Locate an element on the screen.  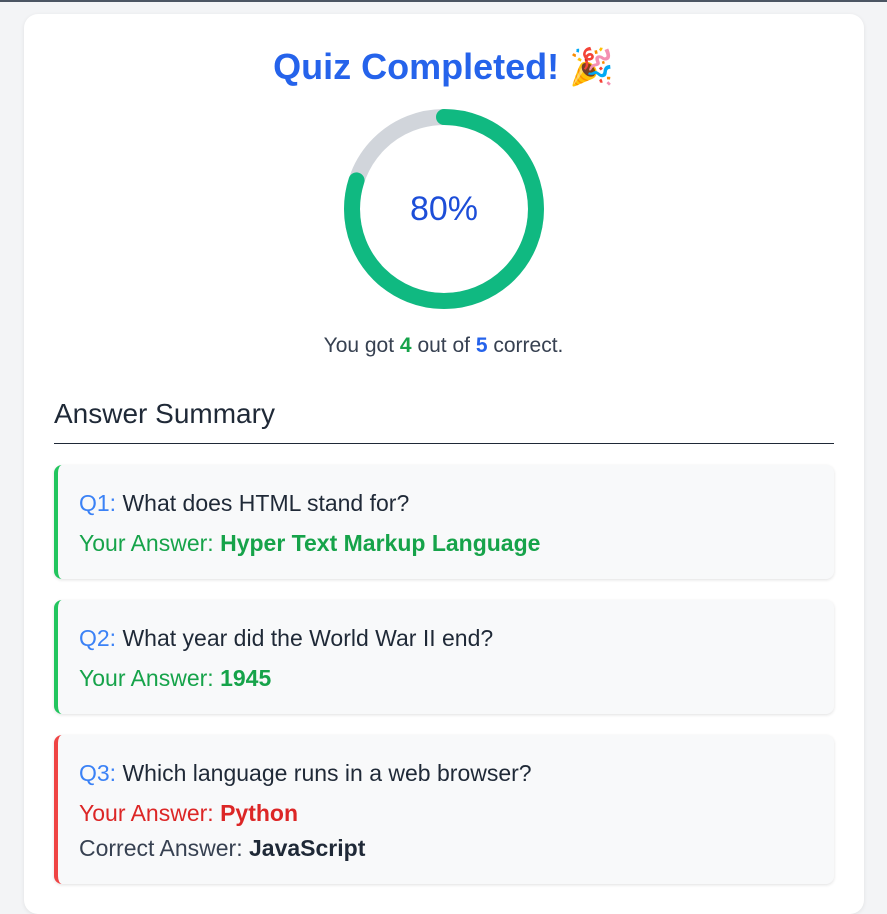
party-popper-icon: 🎉 is located at coordinates (591, 66).